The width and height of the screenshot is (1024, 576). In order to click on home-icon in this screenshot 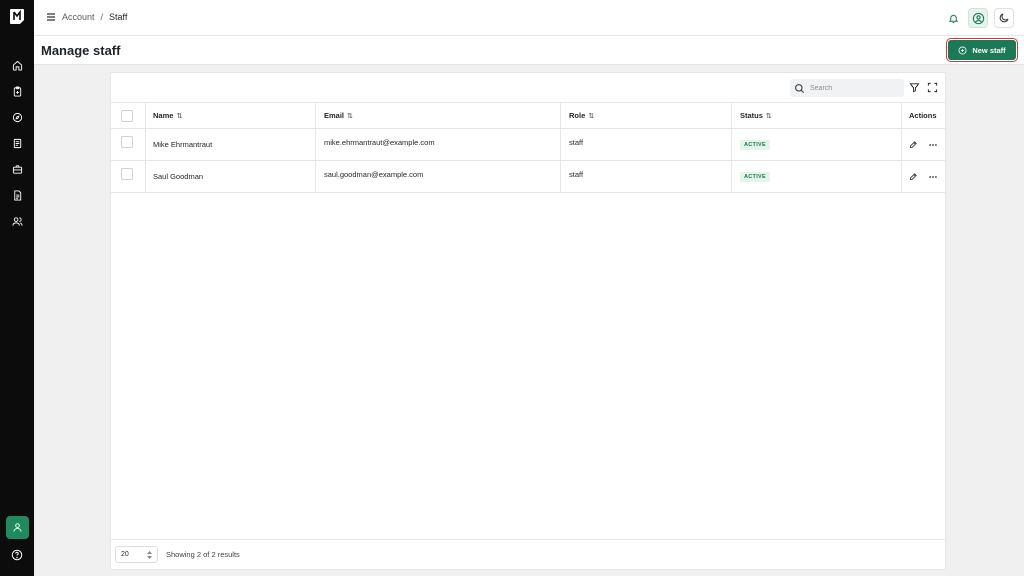, I will do `click(17, 65)`.